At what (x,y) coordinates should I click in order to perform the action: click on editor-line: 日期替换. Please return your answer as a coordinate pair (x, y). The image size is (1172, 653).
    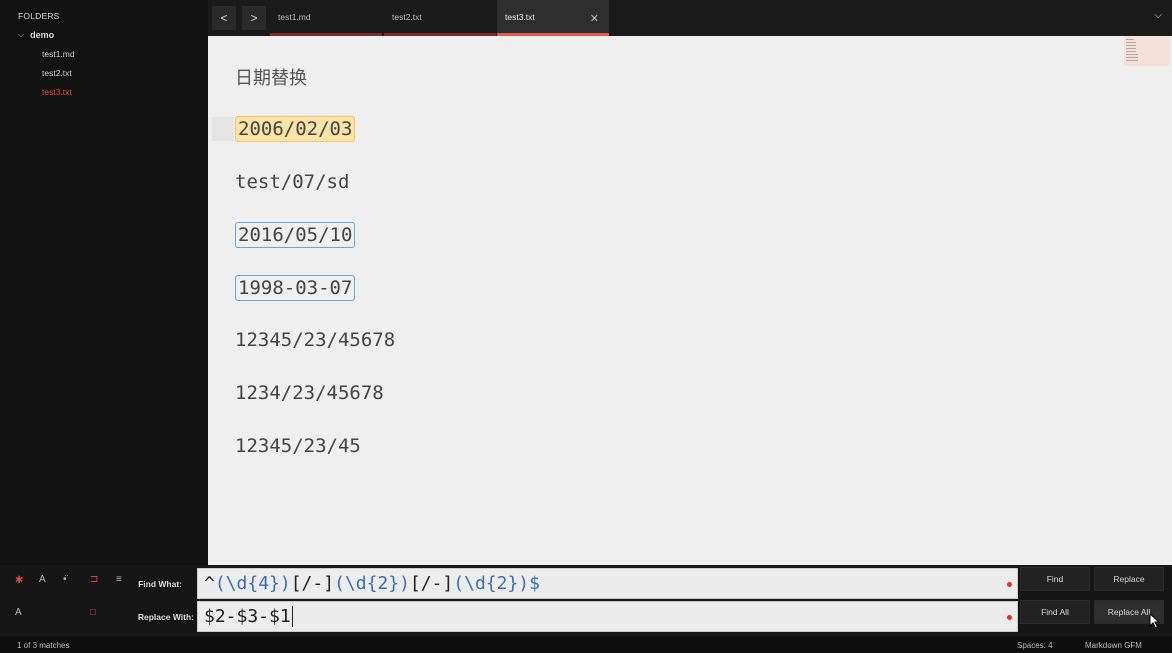
    Looking at the image, I should click on (271, 78).